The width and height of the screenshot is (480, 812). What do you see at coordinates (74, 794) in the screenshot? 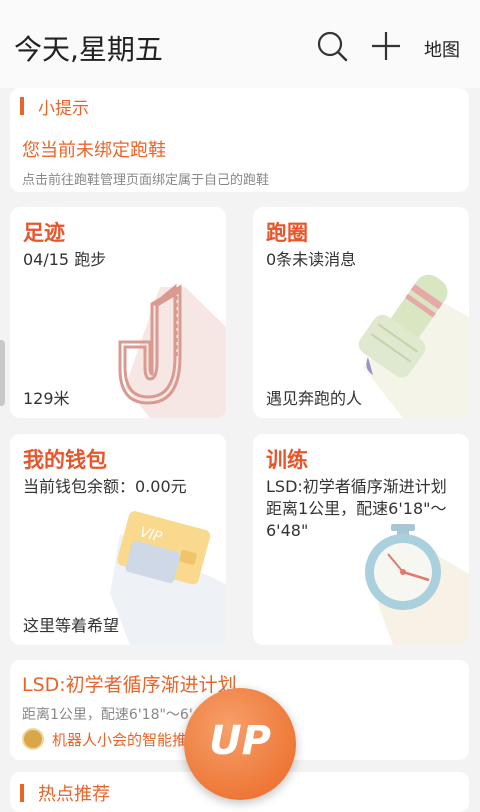
I see `hot-title: 热点推荐` at bounding box center [74, 794].